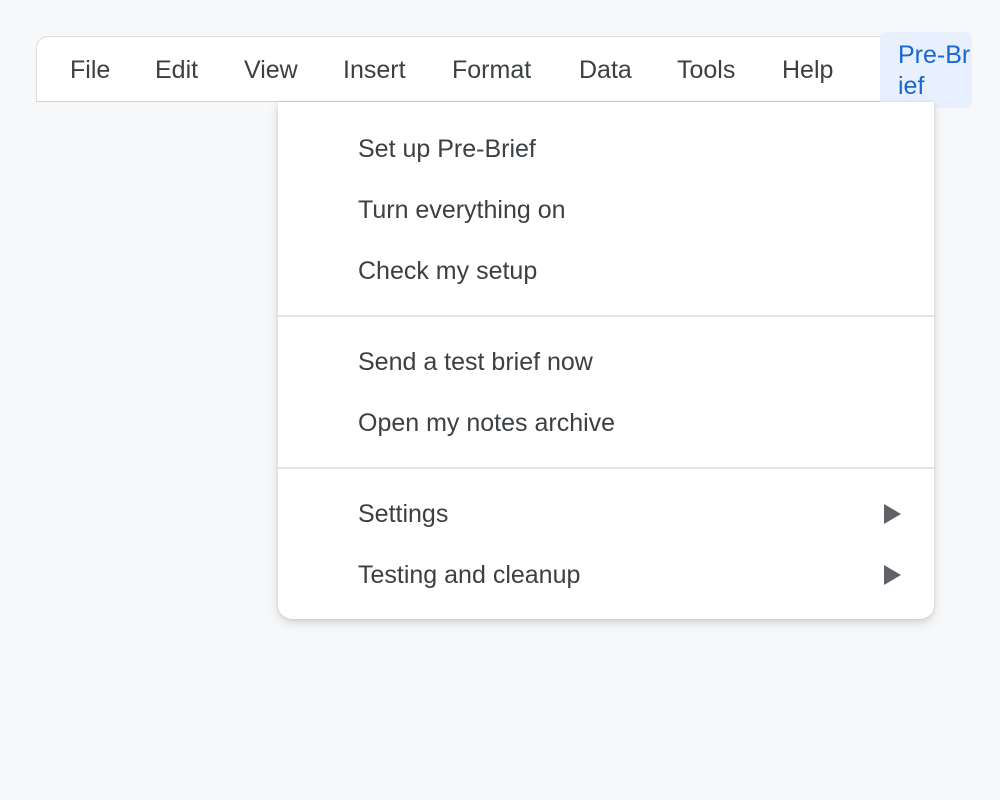 The height and width of the screenshot is (800, 1000). Describe the element at coordinates (926, 70) in the screenshot. I see `menu-pre-brief: Pre-Brief` at that location.